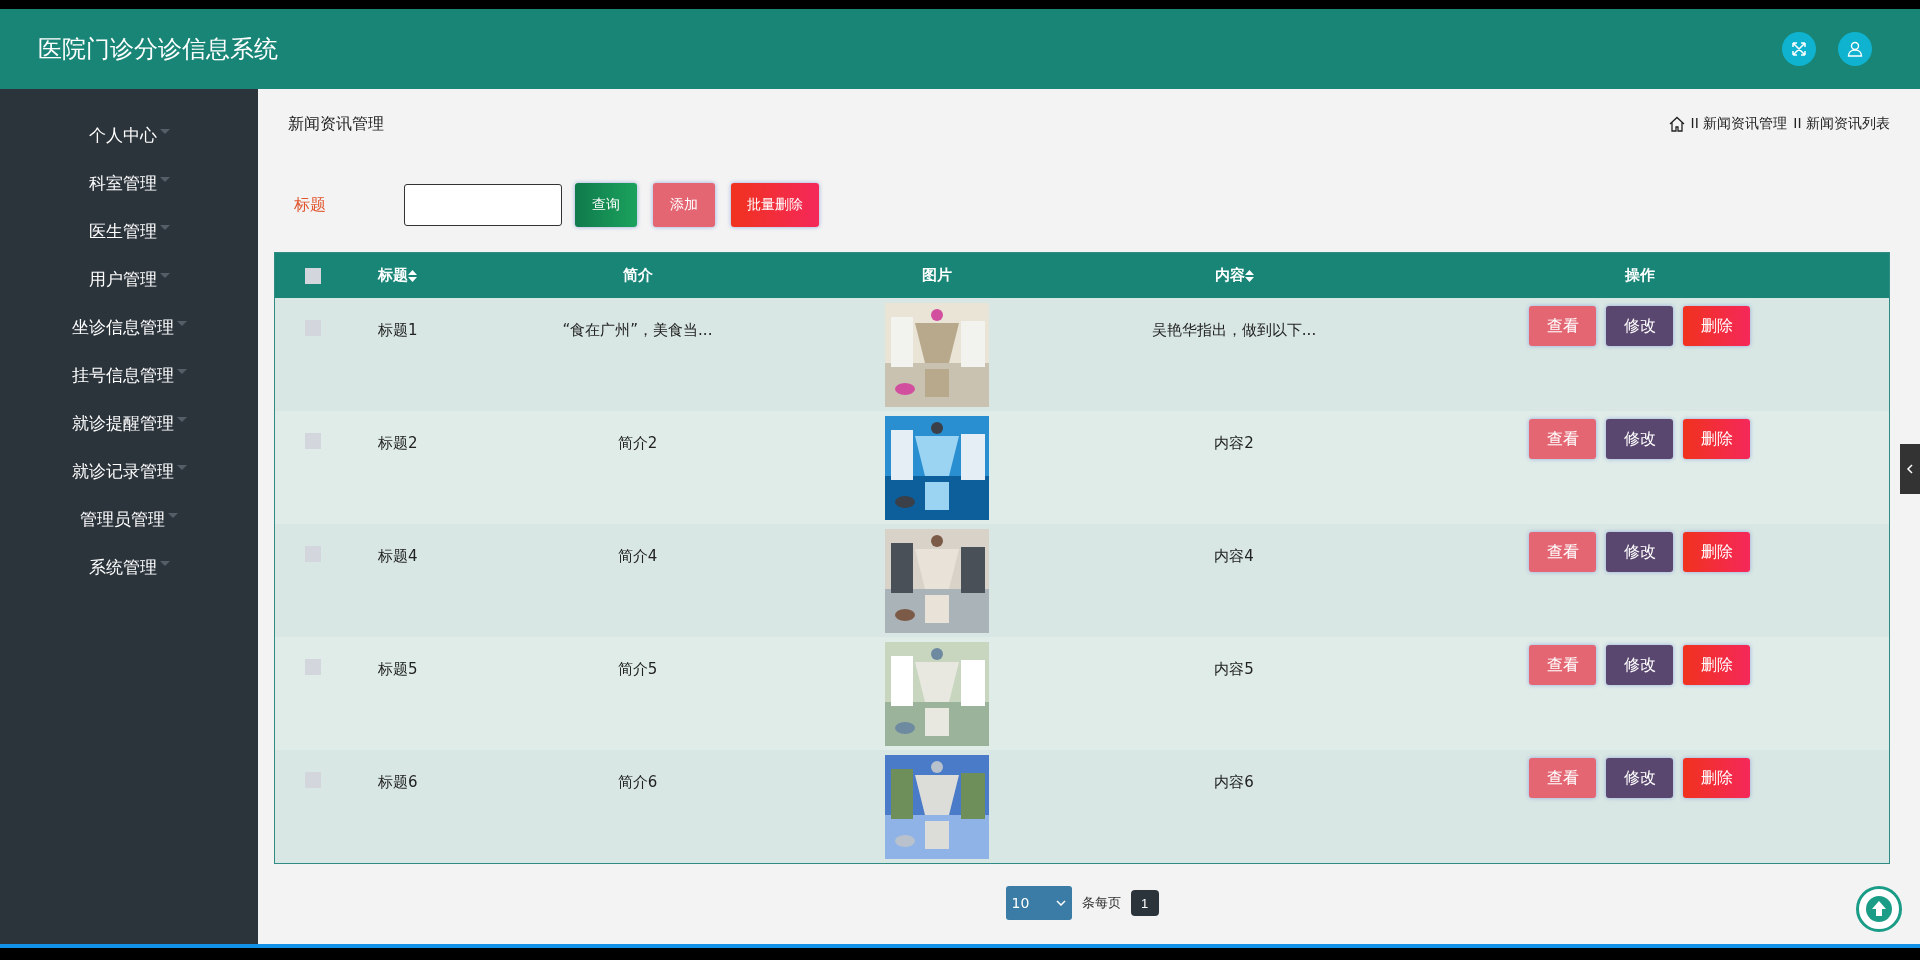 This screenshot has width=1920, height=960. I want to click on select-all-checkbox, so click(312, 275).